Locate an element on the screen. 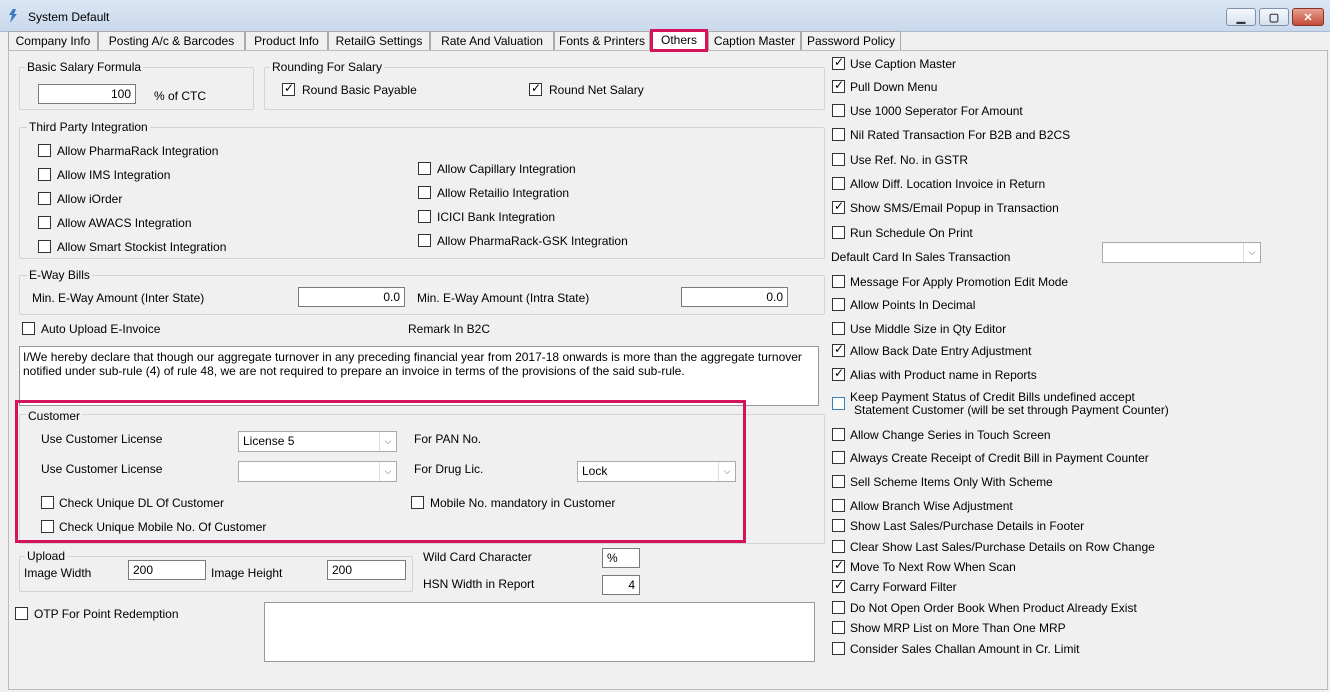 The image size is (1330, 692). option-label: Nil Rated Transaction For B2B and B2CS is located at coordinates (960, 135).